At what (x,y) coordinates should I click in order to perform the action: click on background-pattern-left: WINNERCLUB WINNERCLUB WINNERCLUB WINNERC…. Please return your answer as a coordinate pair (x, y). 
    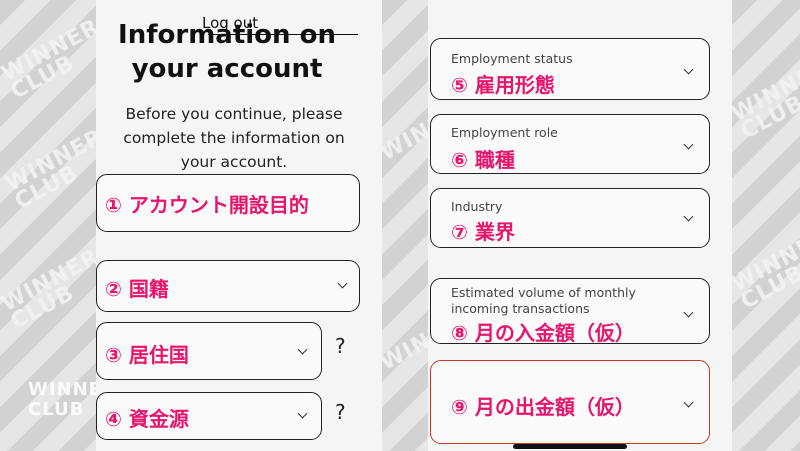
    Looking at the image, I should click on (48, 225).